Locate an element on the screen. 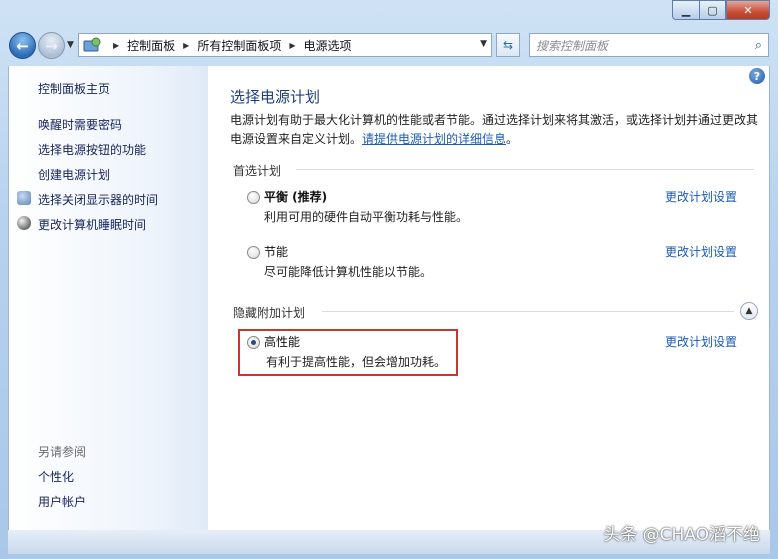  recent-pages-dropdown-icon: ▼ is located at coordinates (70, 45).